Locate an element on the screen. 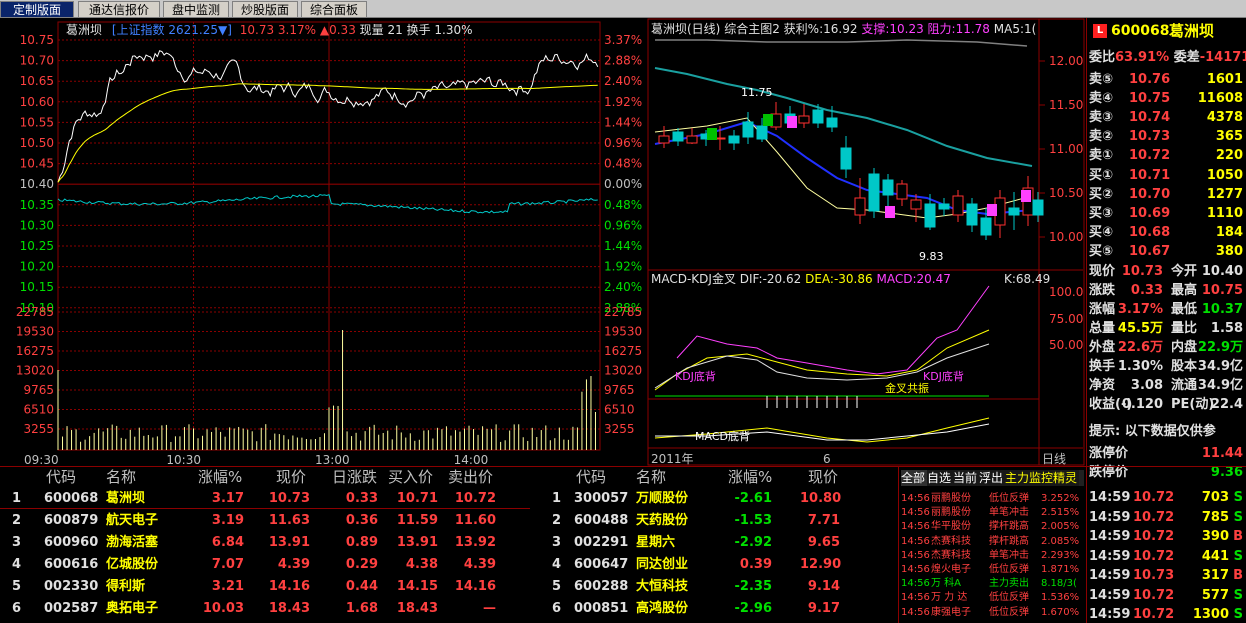  table1-cell: 13.92 is located at coordinates (472, 543).